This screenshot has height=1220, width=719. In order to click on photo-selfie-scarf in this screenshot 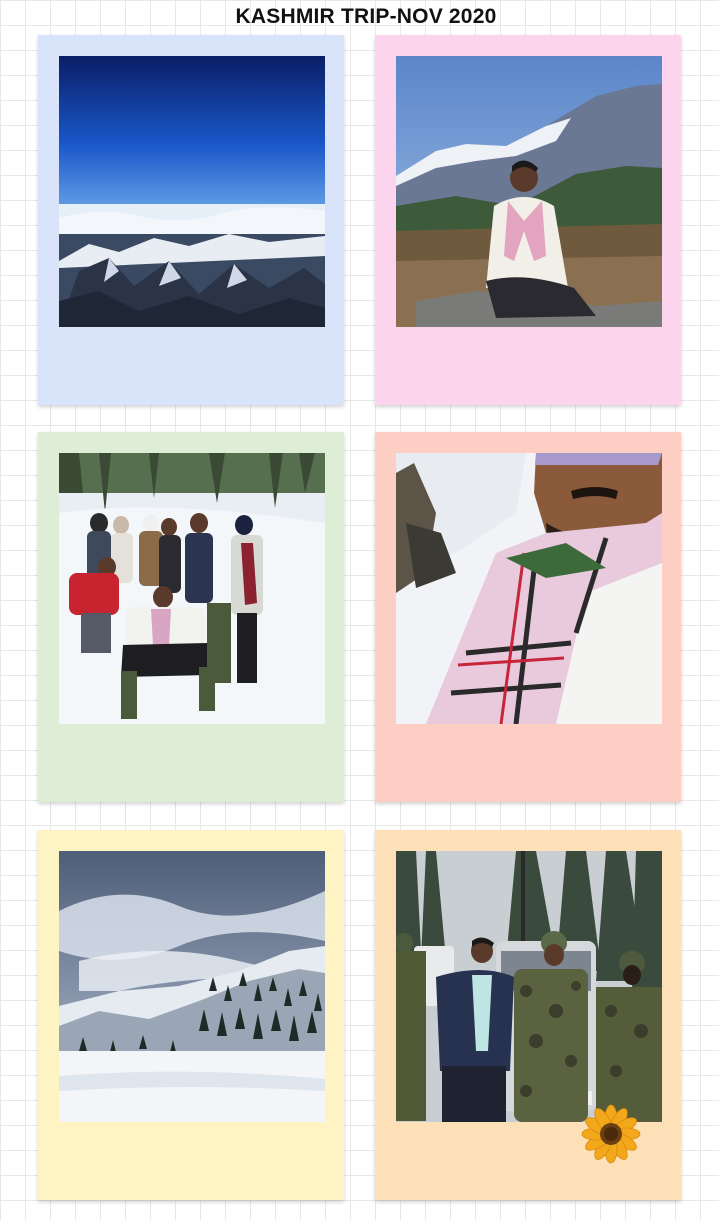, I will do `click(529, 588)`.